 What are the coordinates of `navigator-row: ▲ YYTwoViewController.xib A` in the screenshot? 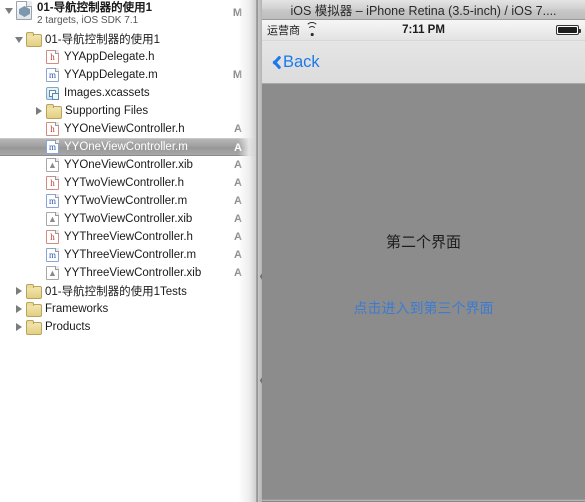 It's located at (129, 219).